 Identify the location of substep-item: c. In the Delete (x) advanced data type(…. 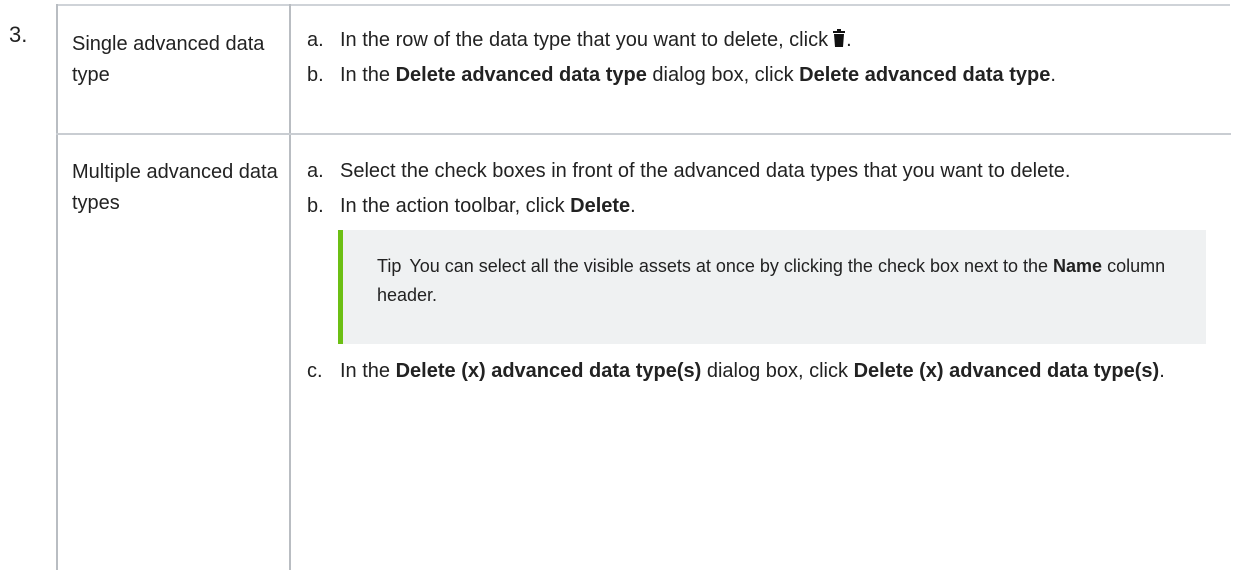
(762, 371).